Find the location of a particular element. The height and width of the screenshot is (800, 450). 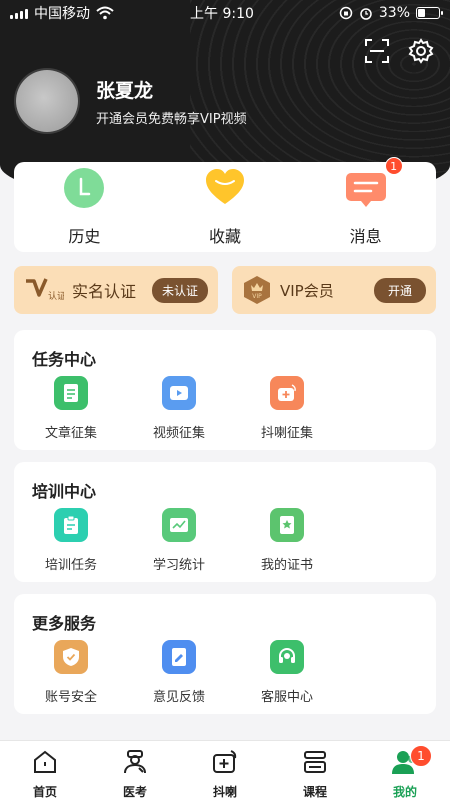

certificate-icon is located at coordinates (287, 525).